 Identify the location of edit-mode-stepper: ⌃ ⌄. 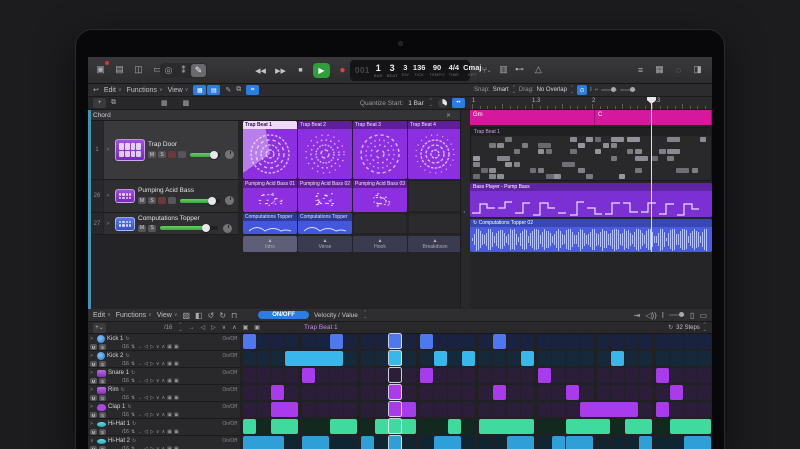
(365, 315).